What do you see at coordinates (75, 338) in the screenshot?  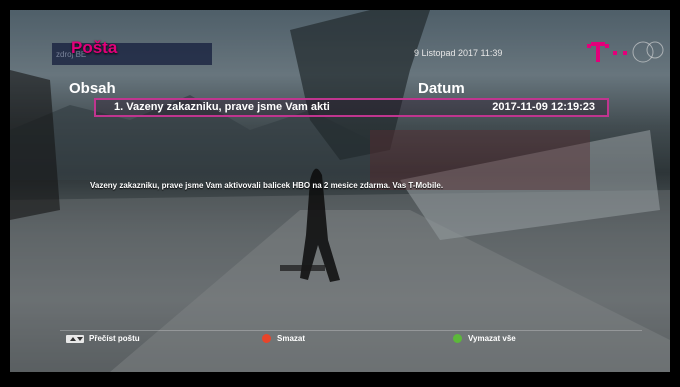 I see `up-down-arrows-icon` at bounding box center [75, 338].